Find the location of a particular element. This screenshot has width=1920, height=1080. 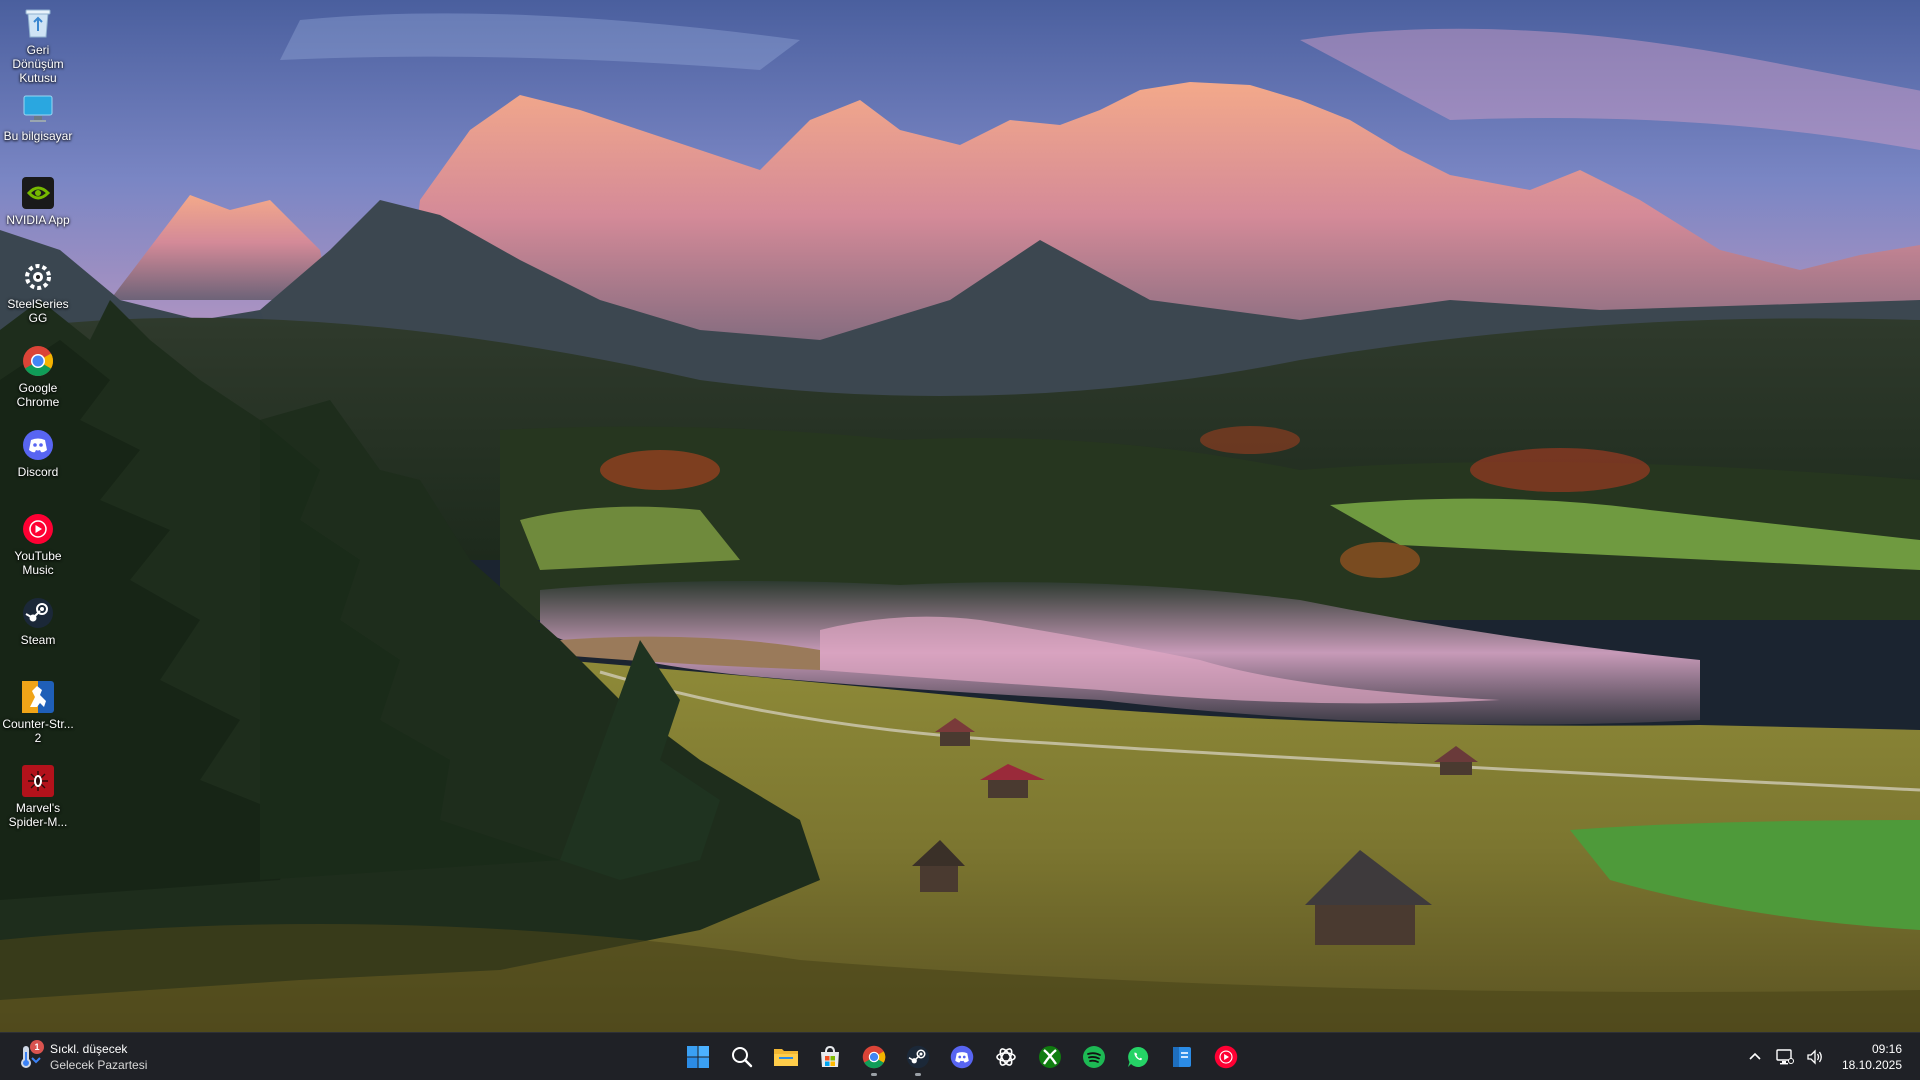

taskbar-pinned-apps is located at coordinates (962, 1057).